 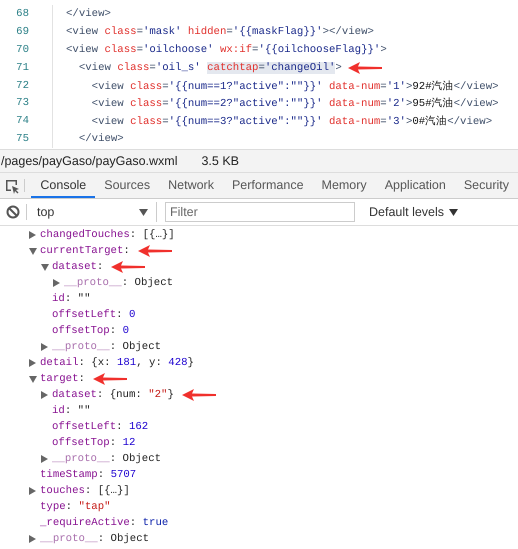 I want to click on property-line: touches: [{…}], so click(x=85, y=491).